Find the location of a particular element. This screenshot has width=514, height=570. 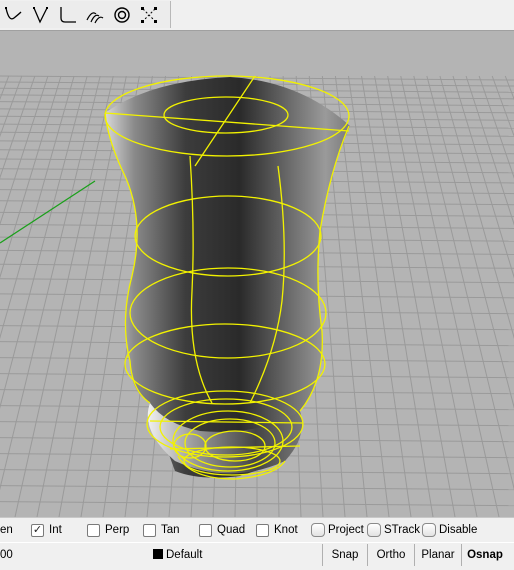

osnap-quad-label: Quad is located at coordinates (231, 530).